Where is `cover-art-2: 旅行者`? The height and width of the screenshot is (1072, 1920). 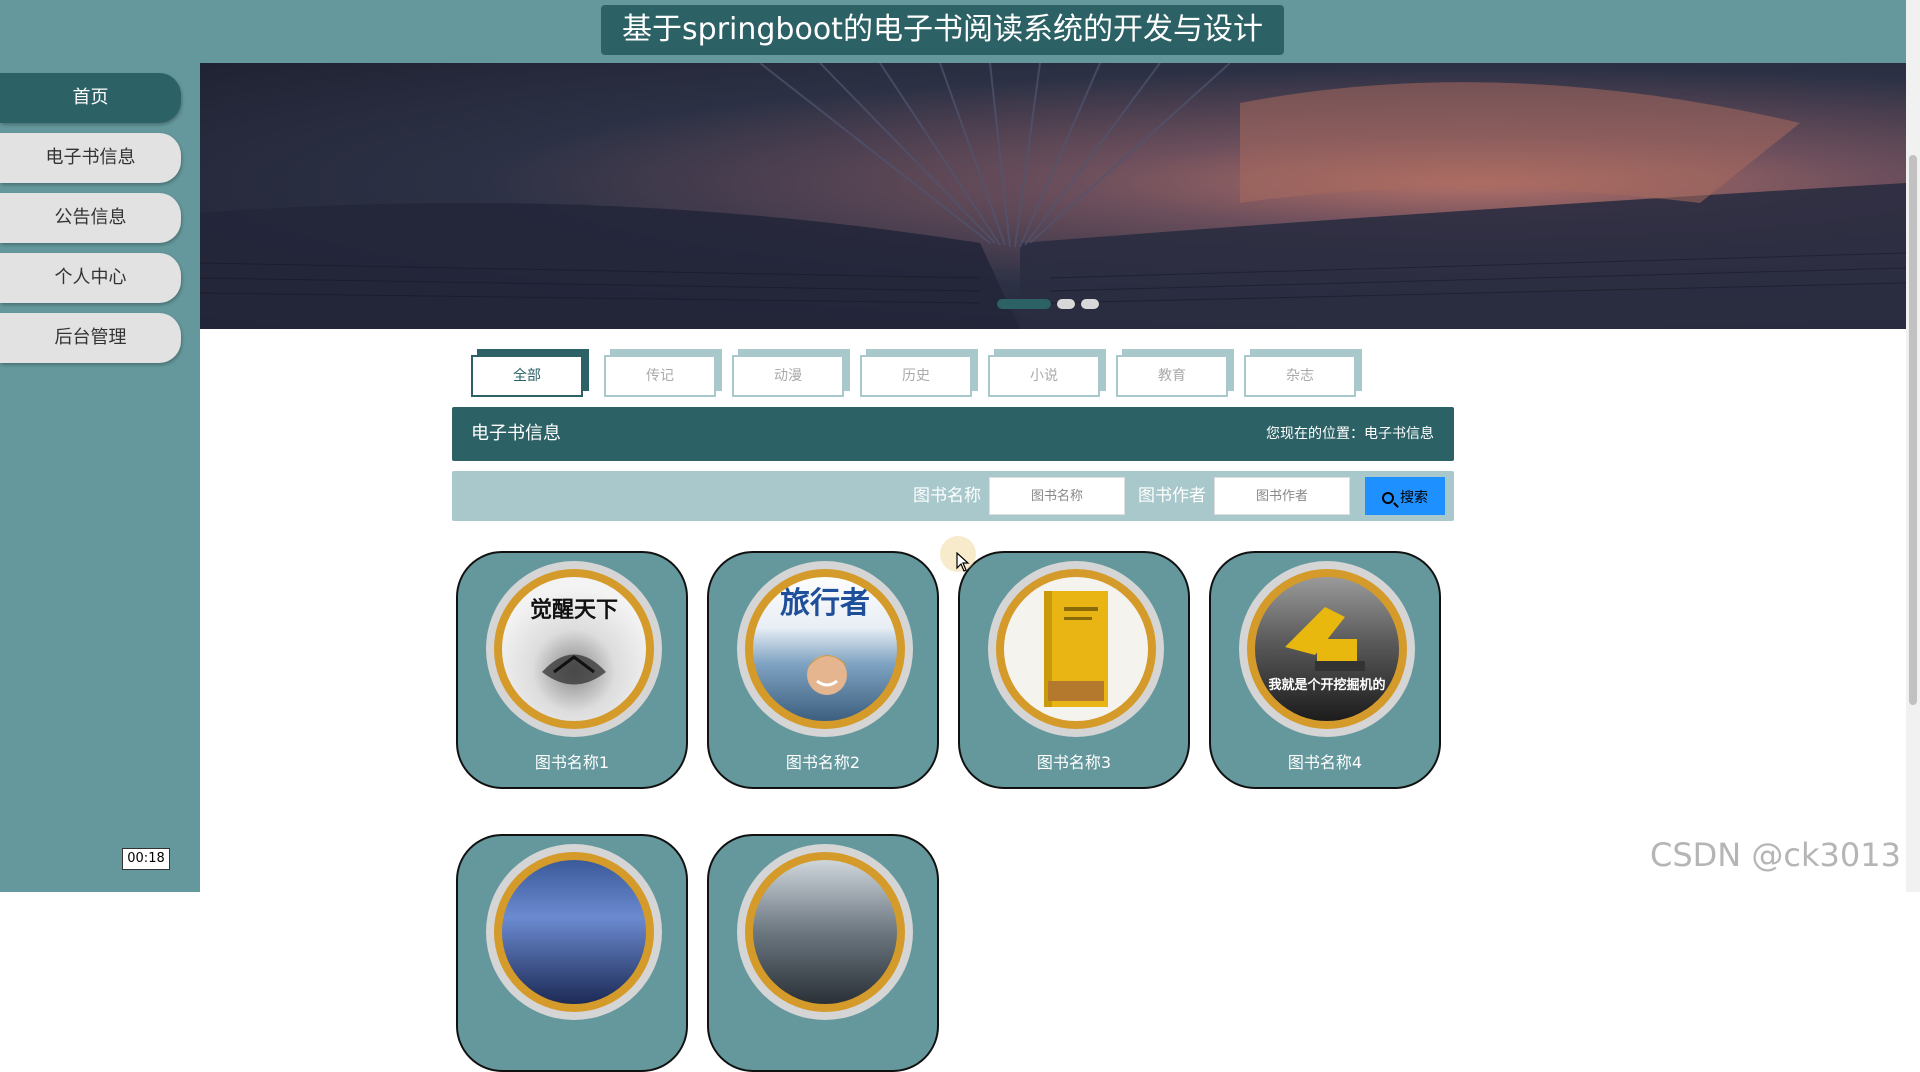
cover-art-2: 旅行者 is located at coordinates (825, 640).